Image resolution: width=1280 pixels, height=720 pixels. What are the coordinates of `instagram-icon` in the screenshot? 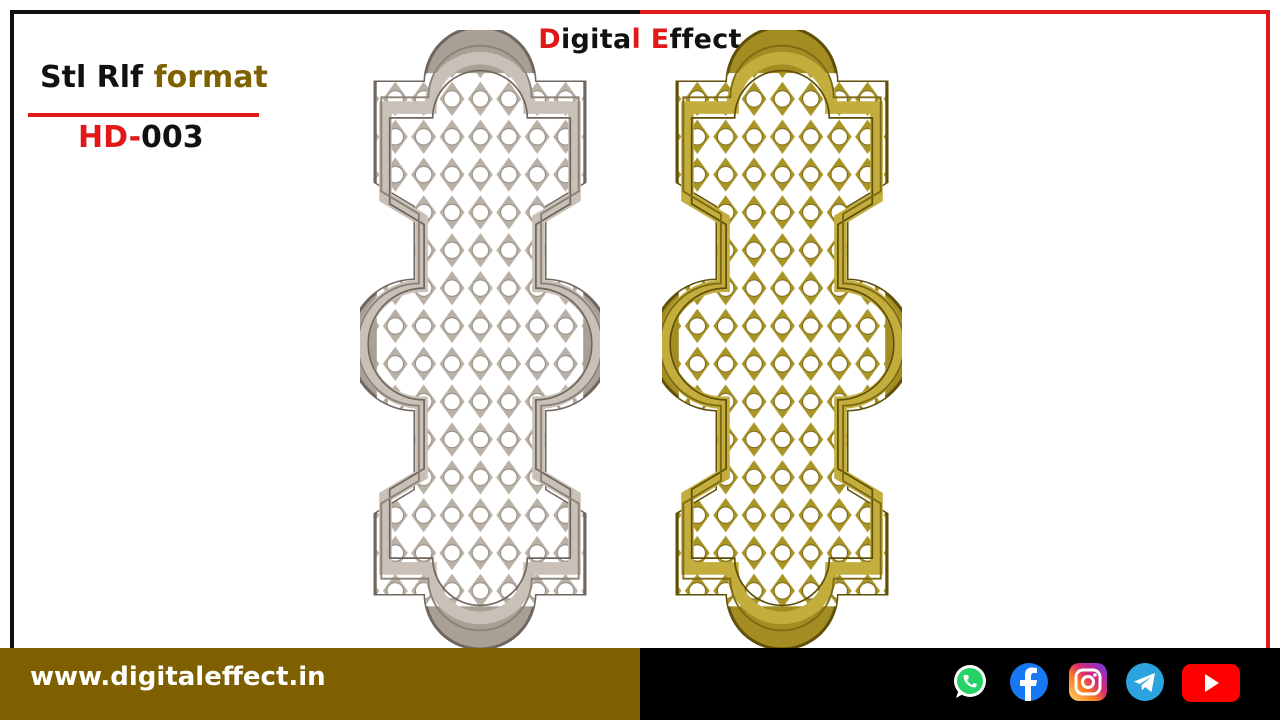 It's located at (1088, 682).